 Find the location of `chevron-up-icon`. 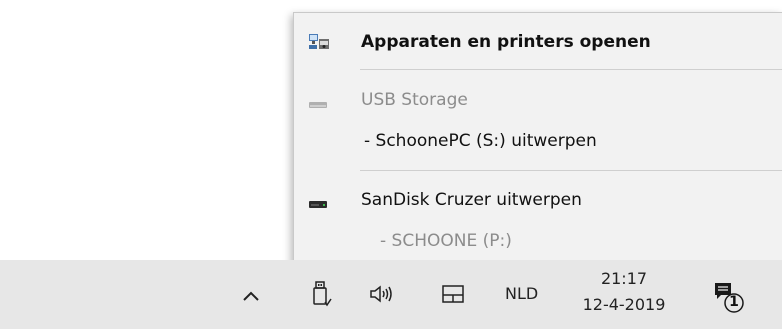

chevron-up-icon is located at coordinates (251, 296).